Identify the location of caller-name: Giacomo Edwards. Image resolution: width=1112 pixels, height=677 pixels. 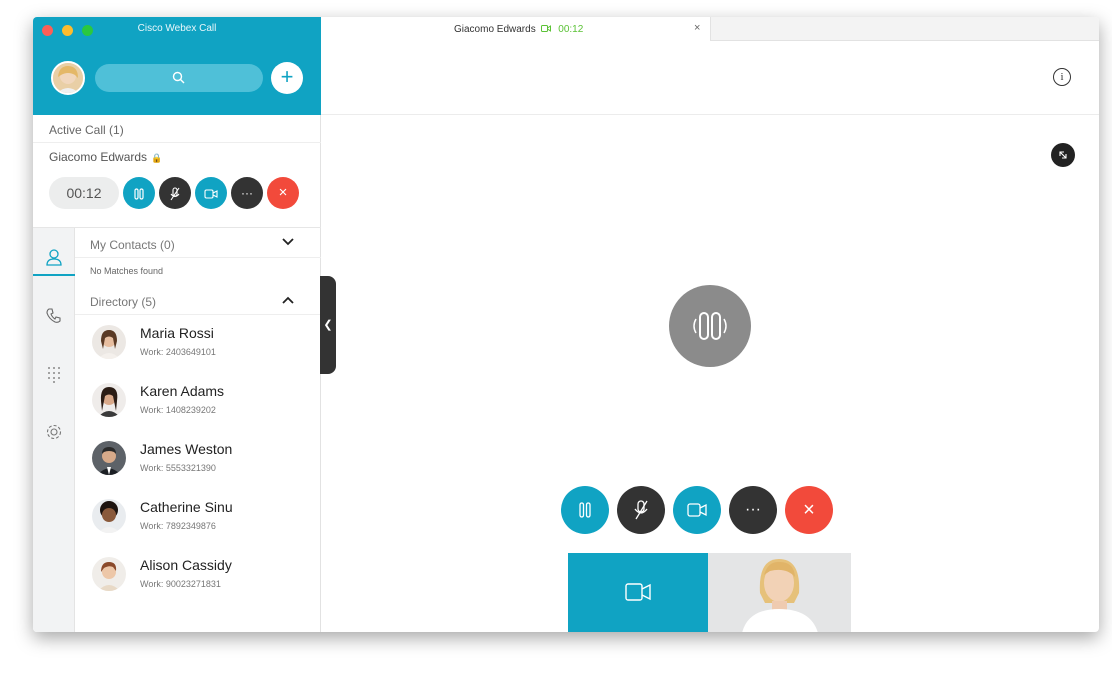
(98, 157).